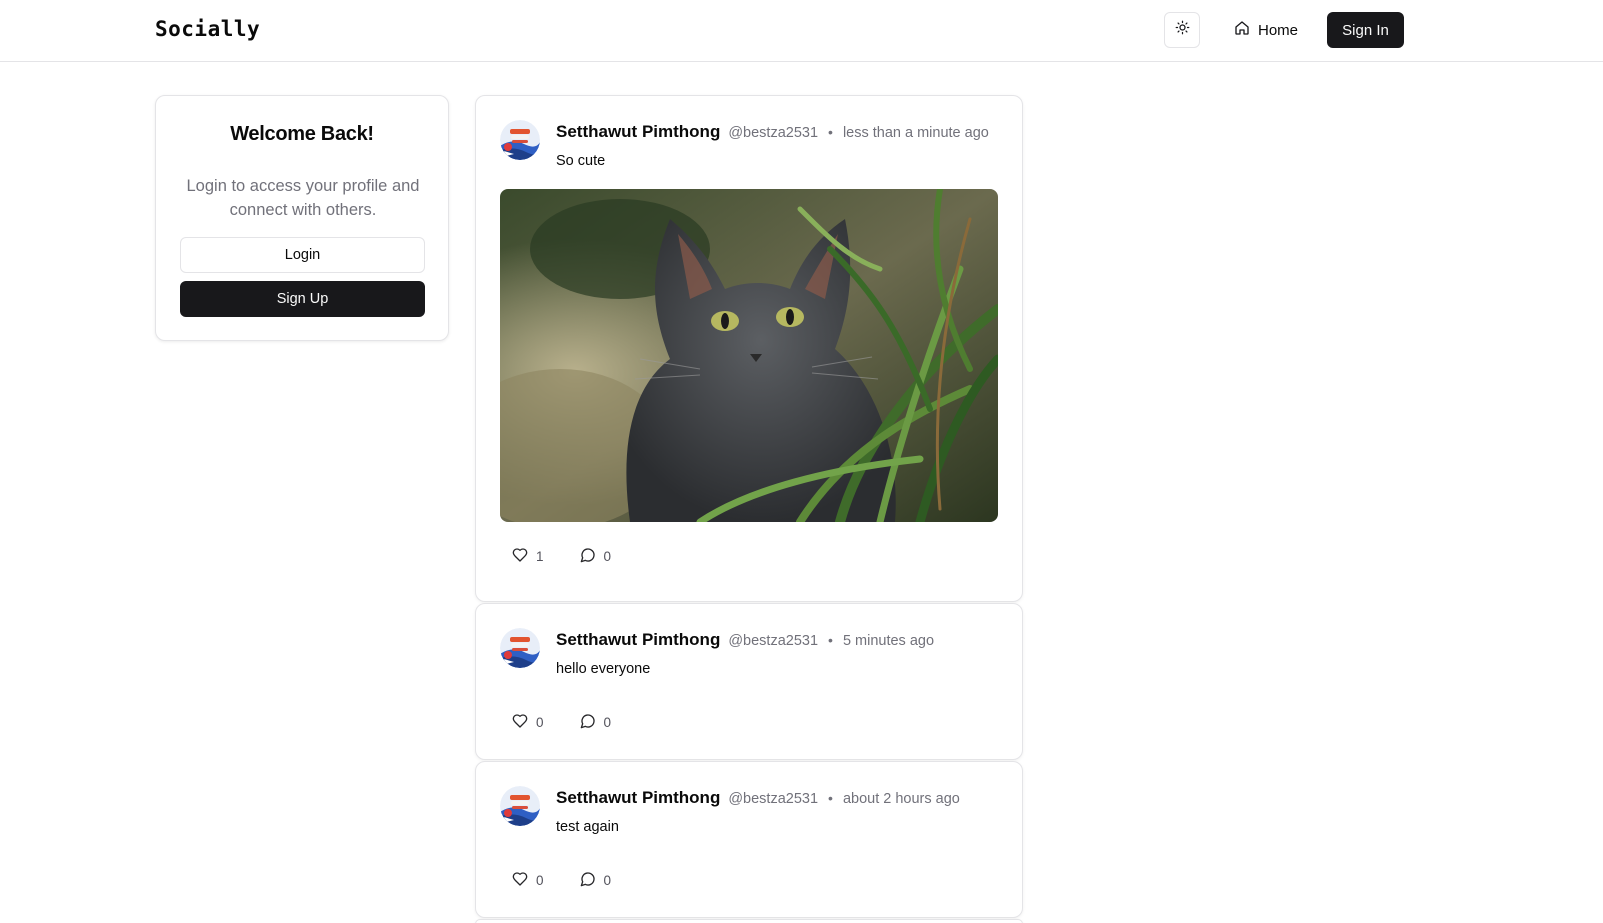 This screenshot has width=1603, height=923. I want to click on post-timestamp: 5 minutes ago, so click(888, 641).